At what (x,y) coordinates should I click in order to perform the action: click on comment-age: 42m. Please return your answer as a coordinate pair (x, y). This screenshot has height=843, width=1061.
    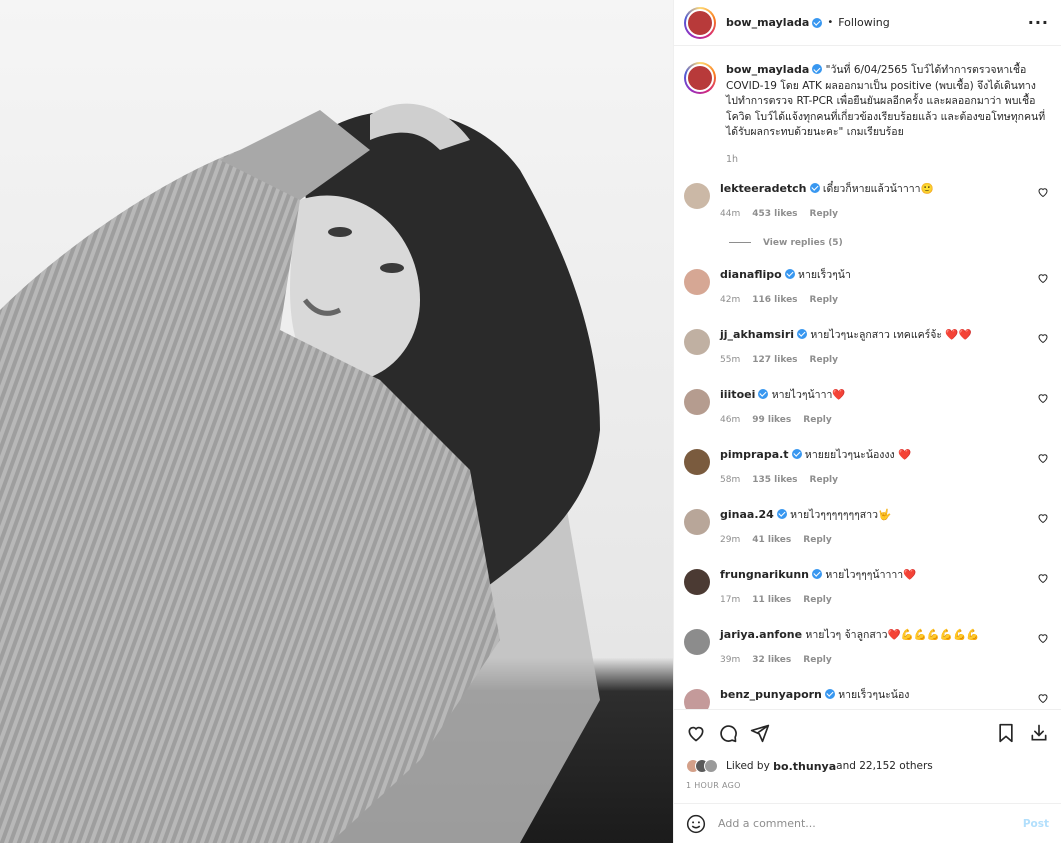
    Looking at the image, I should click on (730, 299).